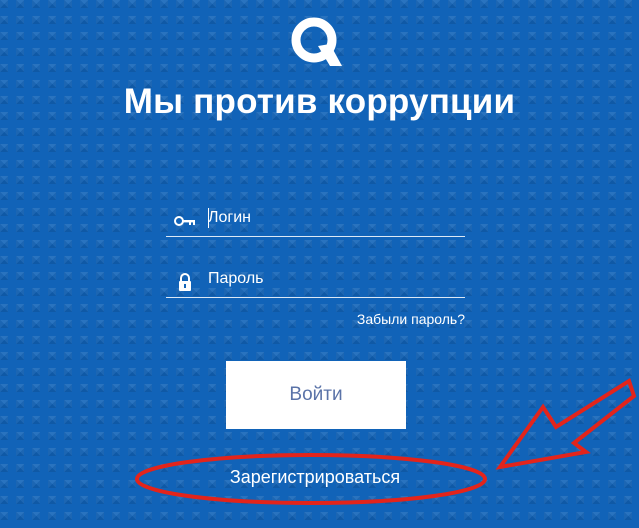  Describe the element at coordinates (411, 319) in the screenshot. I see `forgot-password-link: Забыли пароль?` at that location.